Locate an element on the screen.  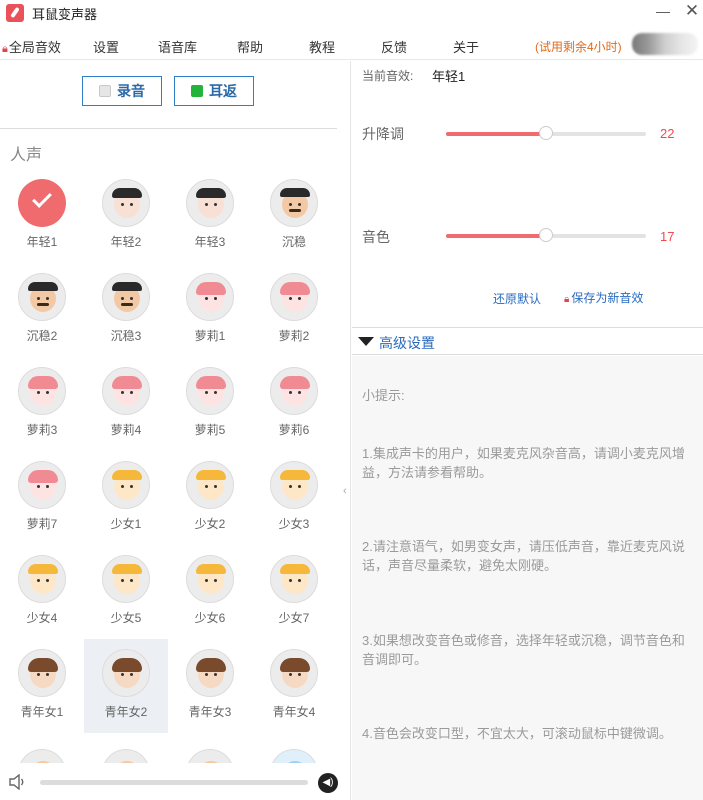
voice-item: 青年女4 is located at coordinates (294, 686).